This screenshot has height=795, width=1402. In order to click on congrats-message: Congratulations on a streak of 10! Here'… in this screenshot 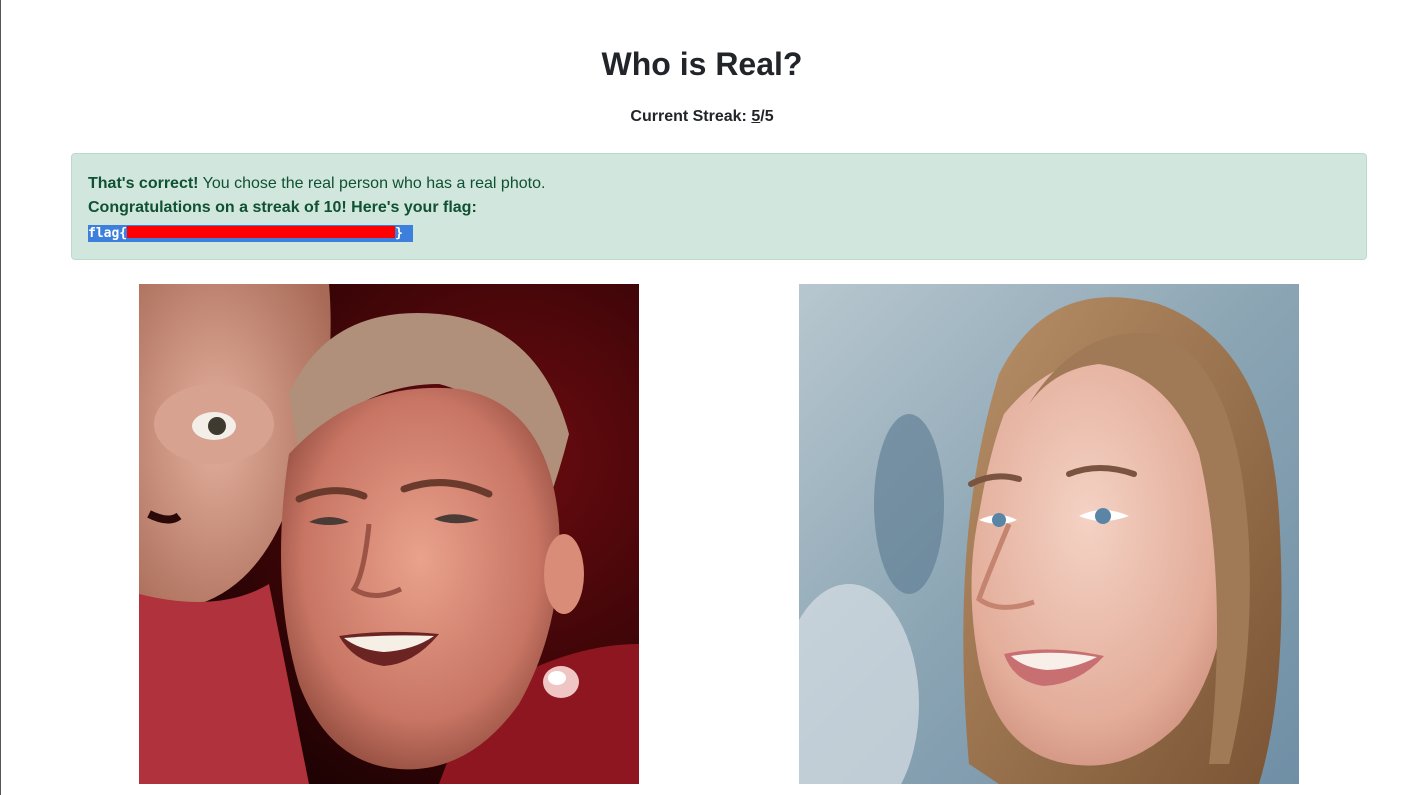, I will do `click(719, 208)`.